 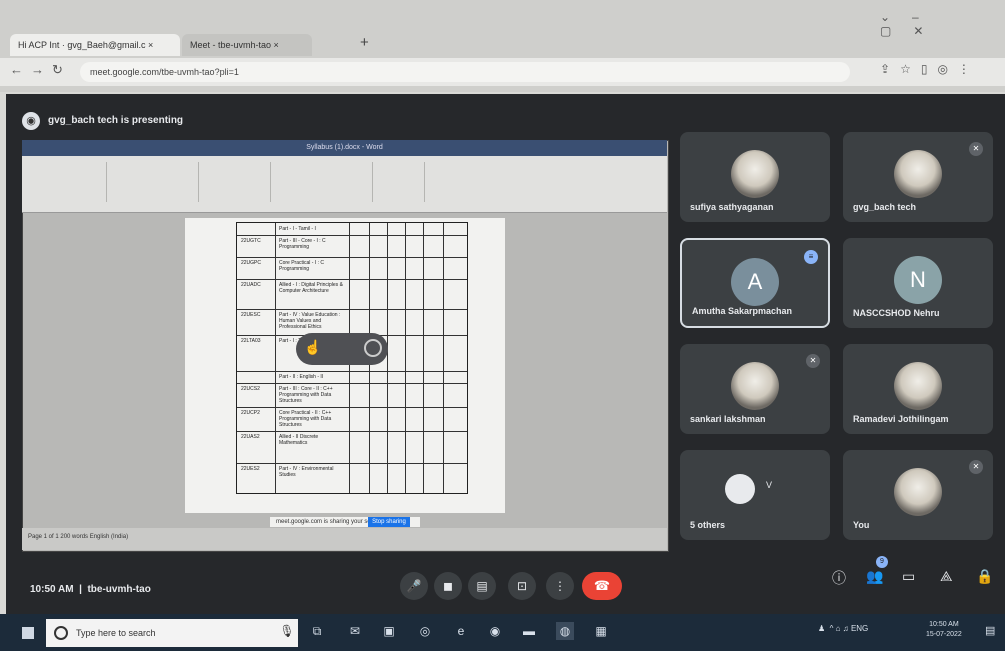 What do you see at coordinates (944, 630) in the screenshot?
I see `taskbar-clock: 10:50 AM 15-07-2022` at bounding box center [944, 630].